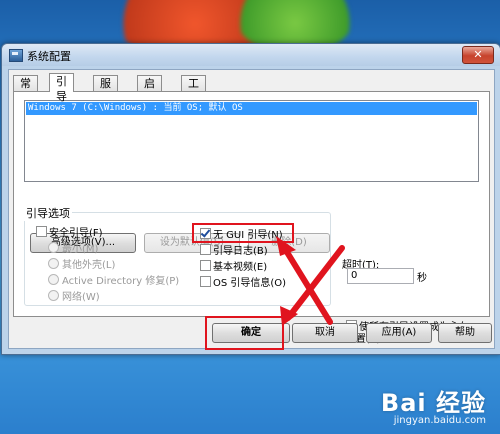  What do you see at coordinates (76, 233) in the screenshot?
I see `safe-boot-label: 安全引导(F)` at bounding box center [76, 233].